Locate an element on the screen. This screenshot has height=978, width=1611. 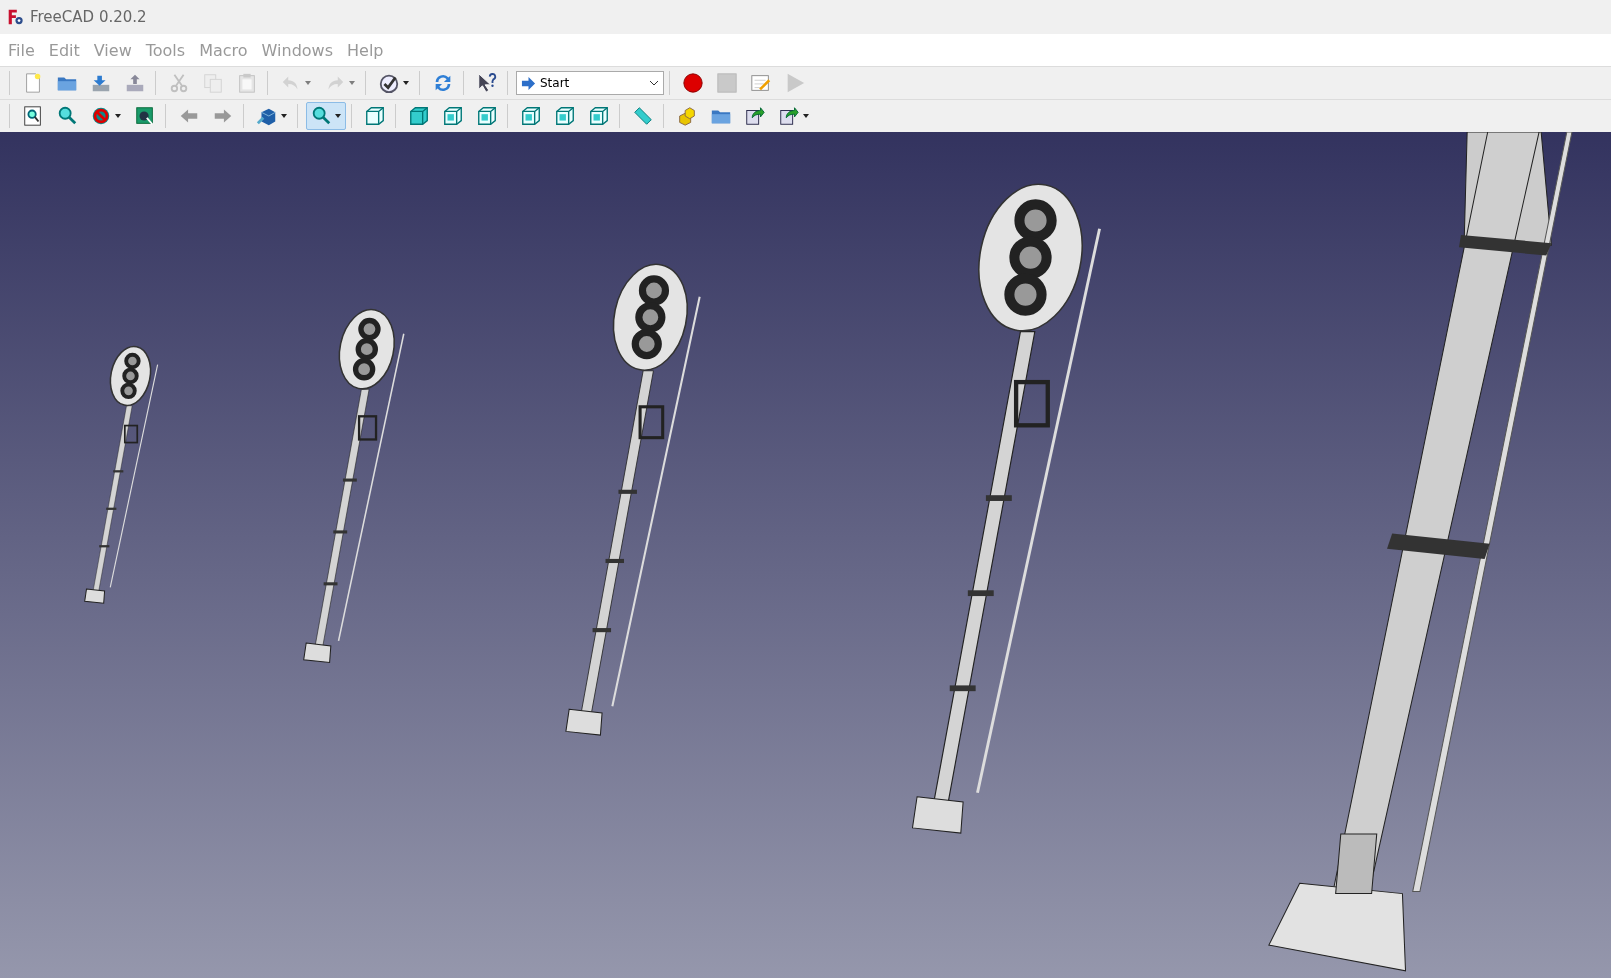
clipboard-icon is located at coordinates (247, 83).